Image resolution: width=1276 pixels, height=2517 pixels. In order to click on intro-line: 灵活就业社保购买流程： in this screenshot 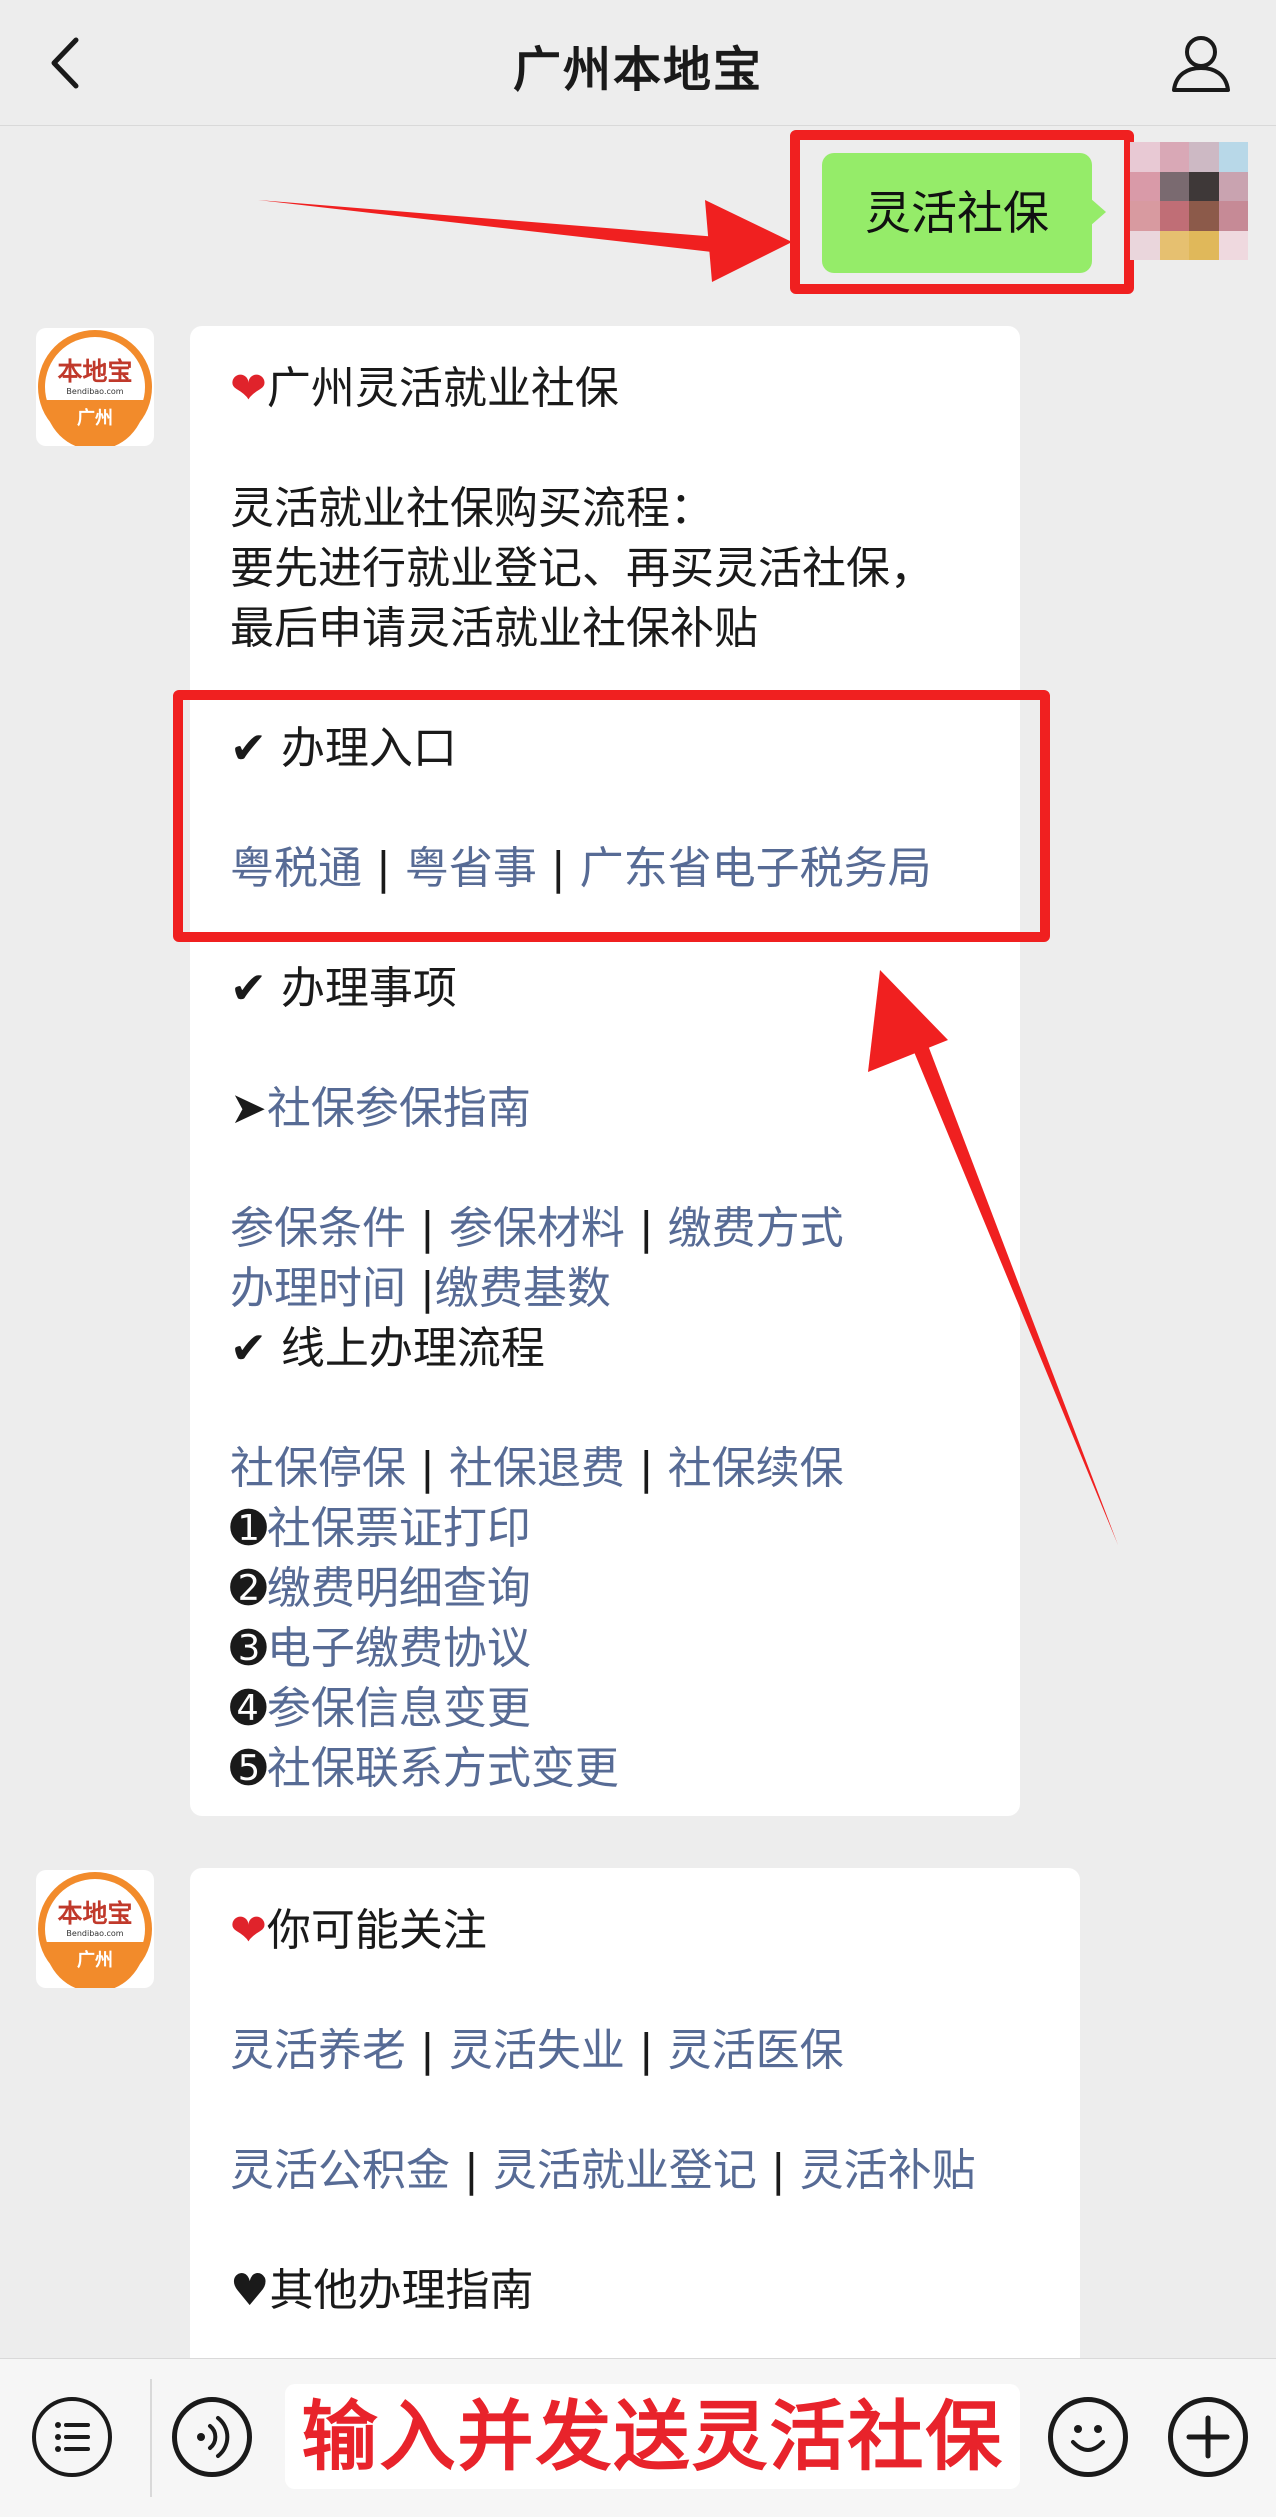, I will do `click(472, 508)`.